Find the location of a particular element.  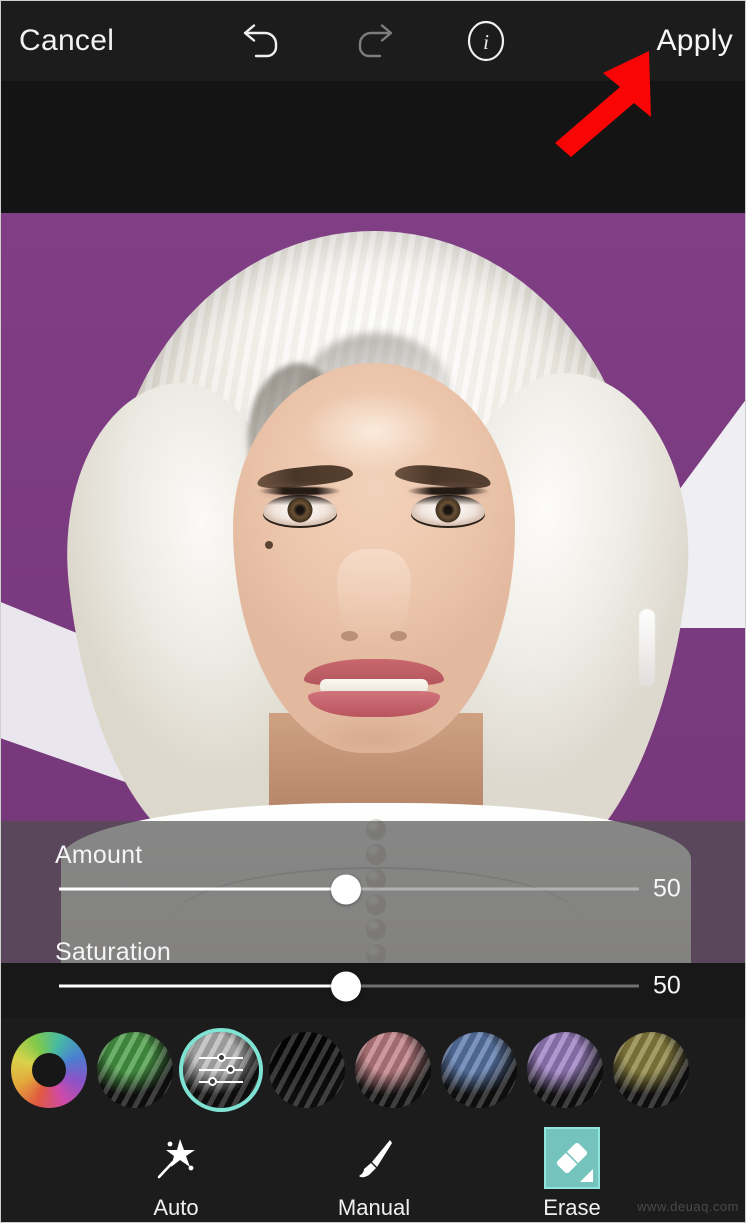

iris-right is located at coordinates (448, 510).